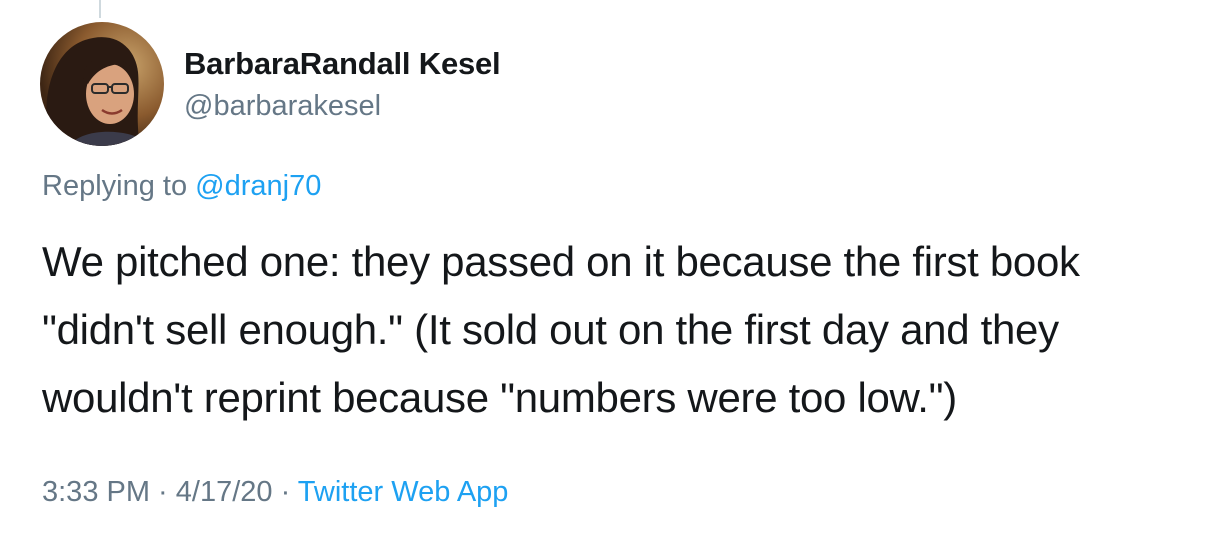 This screenshot has height=543, width=1227. What do you see at coordinates (258, 186) in the screenshot?
I see `reply-mention-link: @dranj70` at bounding box center [258, 186].